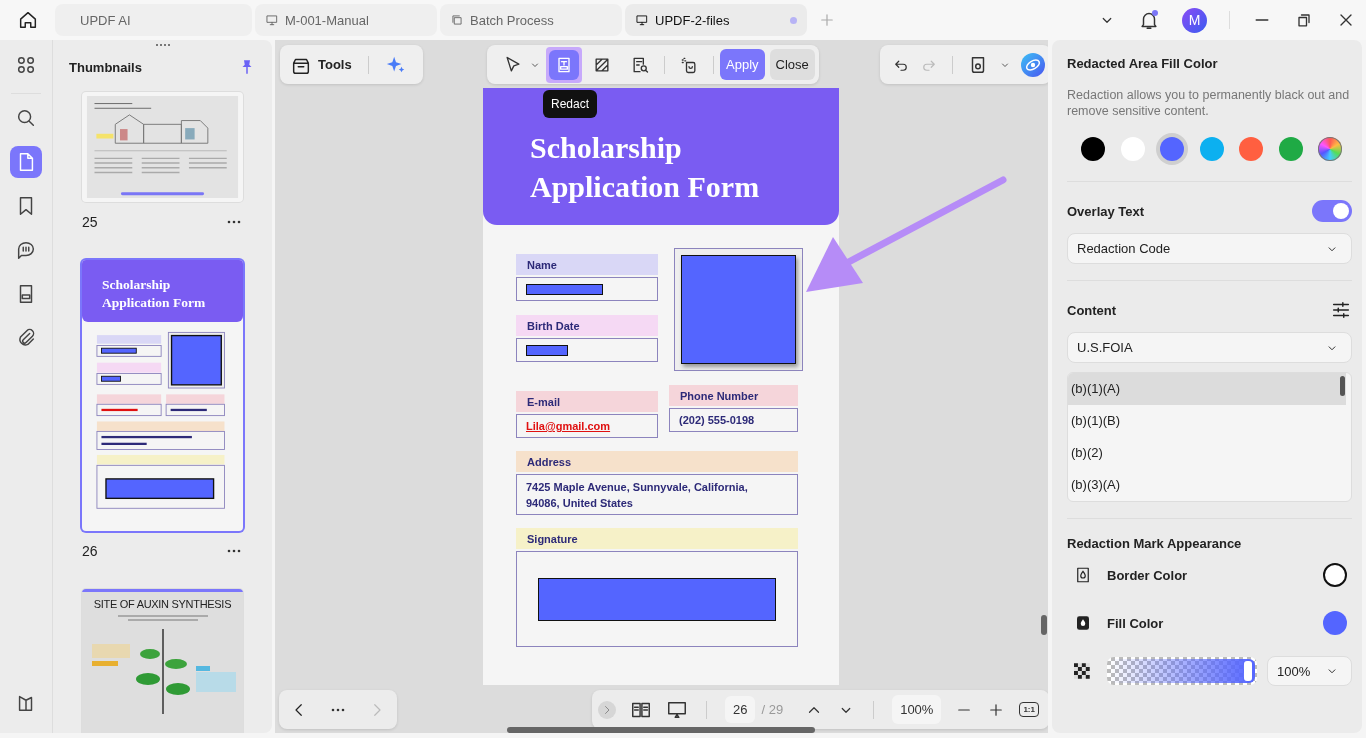  Describe the element at coordinates (587, 264) in the screenshot. I see `field-label: Name` at that location.